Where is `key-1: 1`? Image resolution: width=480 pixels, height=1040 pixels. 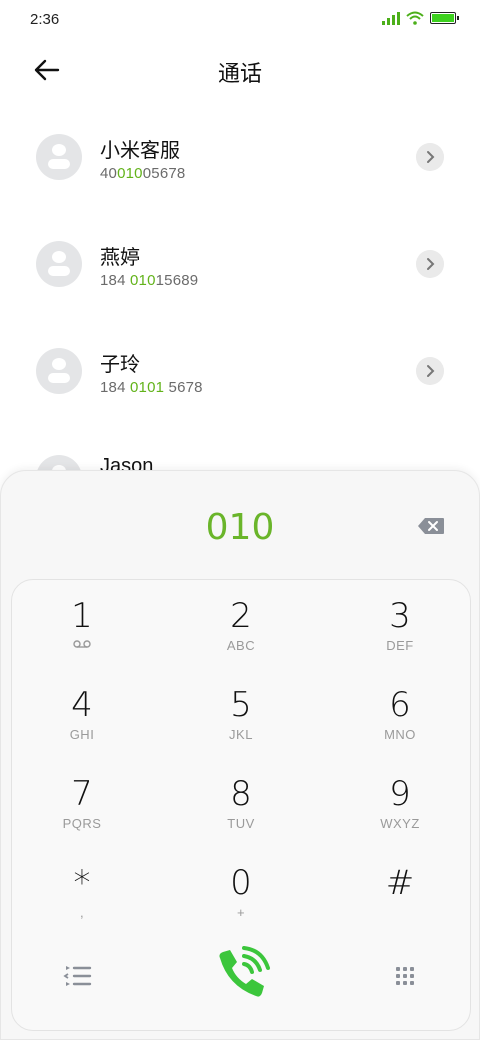 key-1: 1 is located at coordinates (82, 636).